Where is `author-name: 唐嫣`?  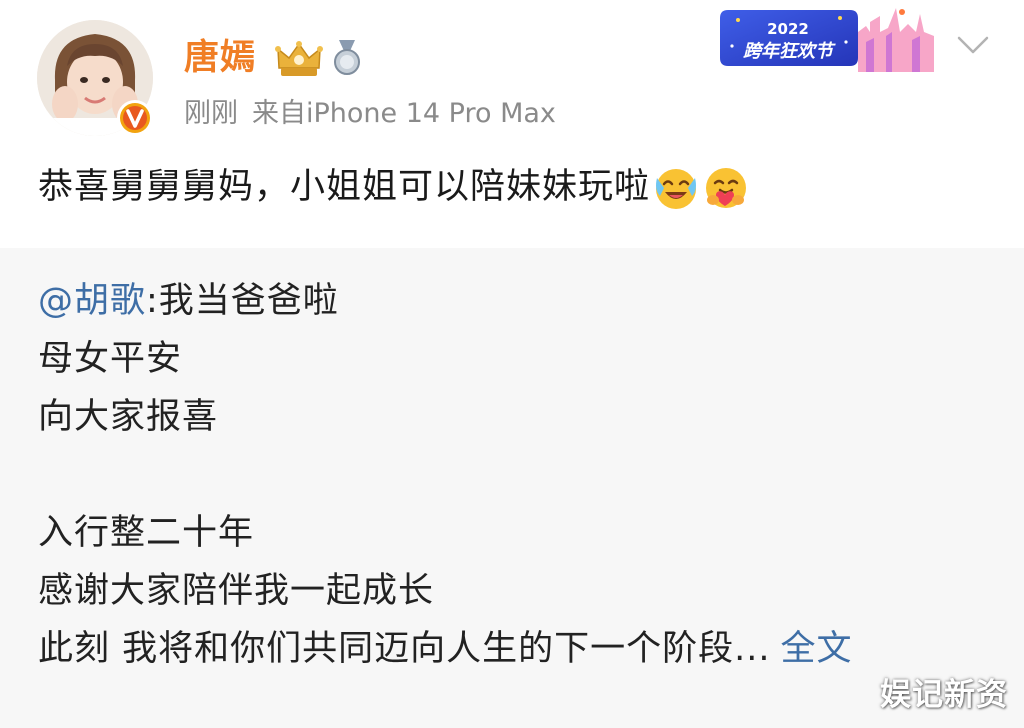
author-name: 唐嫣 is located at coordinates (220, 58).